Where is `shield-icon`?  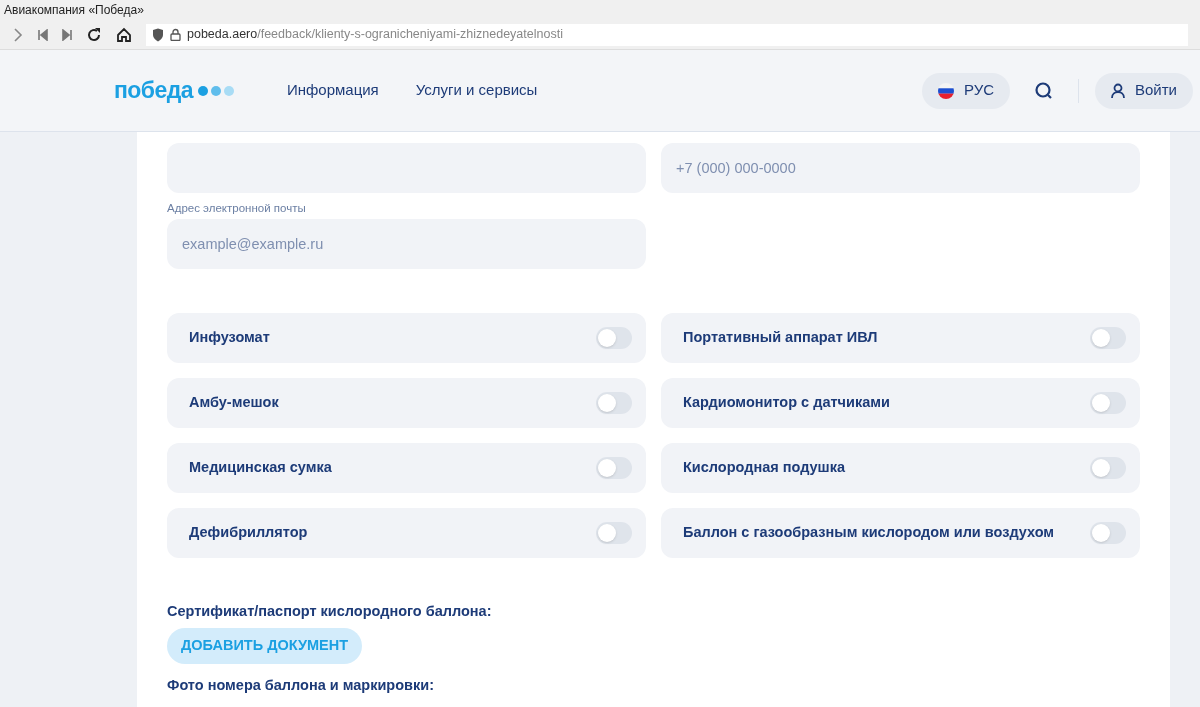 shield-icon is located at coordinates (158, 34).